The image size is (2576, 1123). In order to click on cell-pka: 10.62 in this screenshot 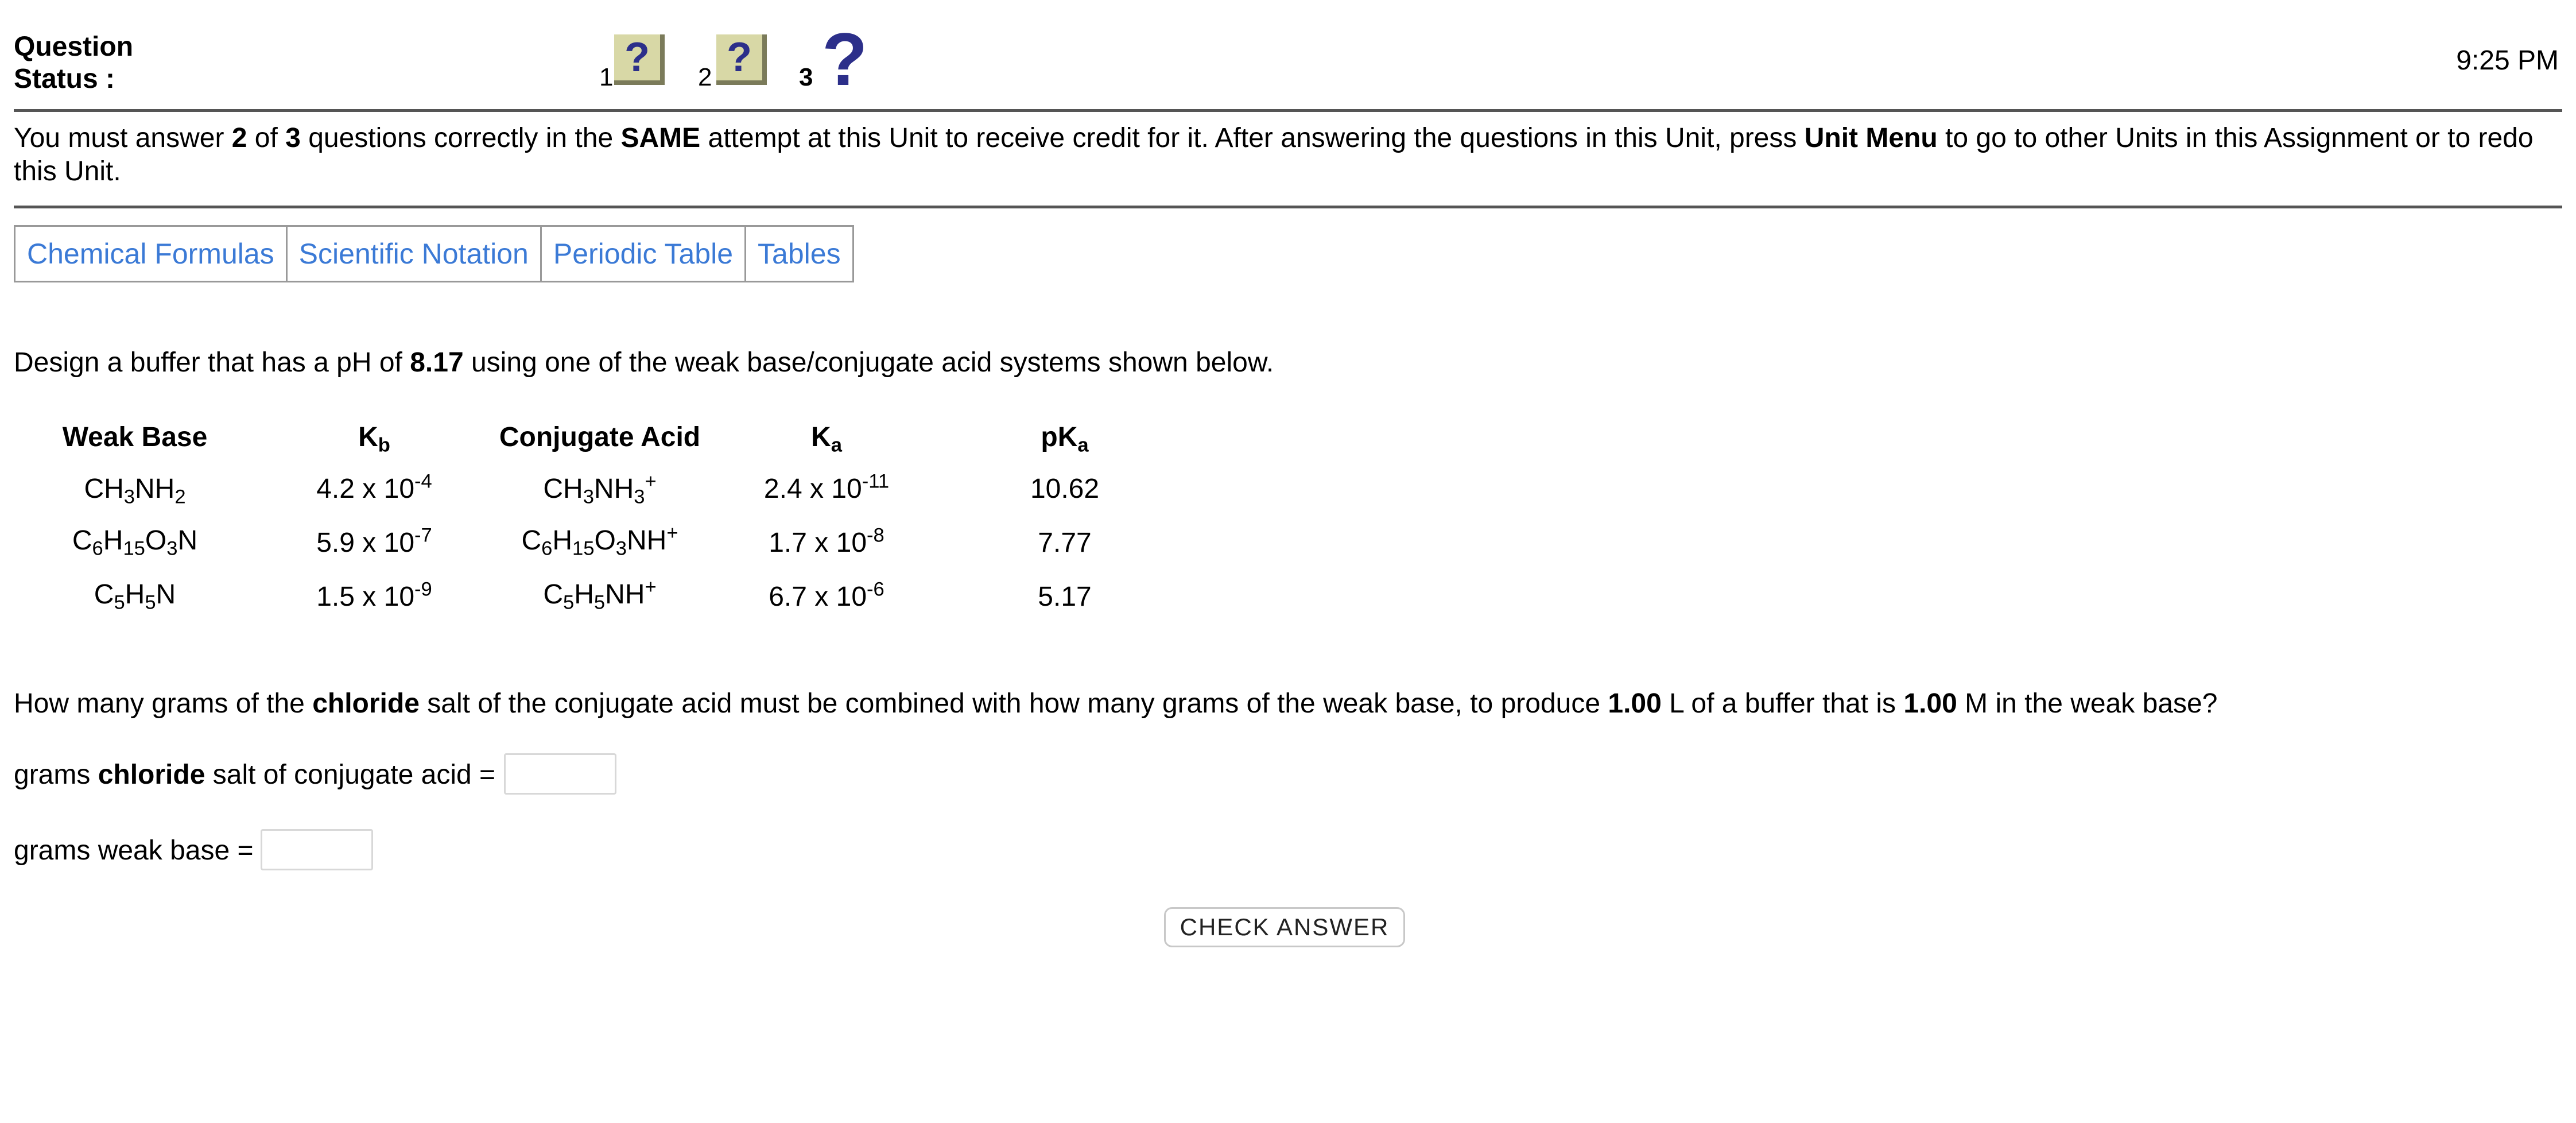, I will do `click(1065, 489)`.